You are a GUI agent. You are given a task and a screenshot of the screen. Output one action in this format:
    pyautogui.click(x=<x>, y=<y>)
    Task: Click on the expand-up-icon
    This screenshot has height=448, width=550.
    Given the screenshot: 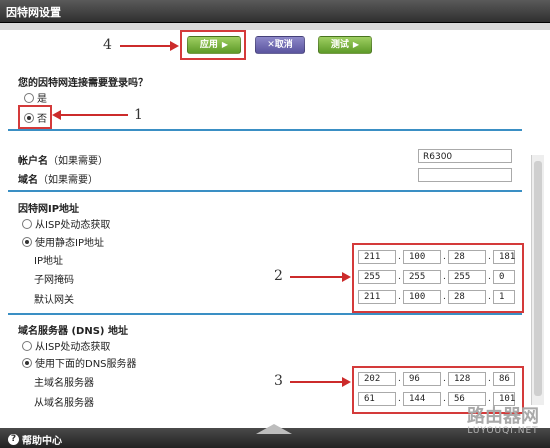 What is the action you would take?
    pyautogui.click(x=274, y=429)
    